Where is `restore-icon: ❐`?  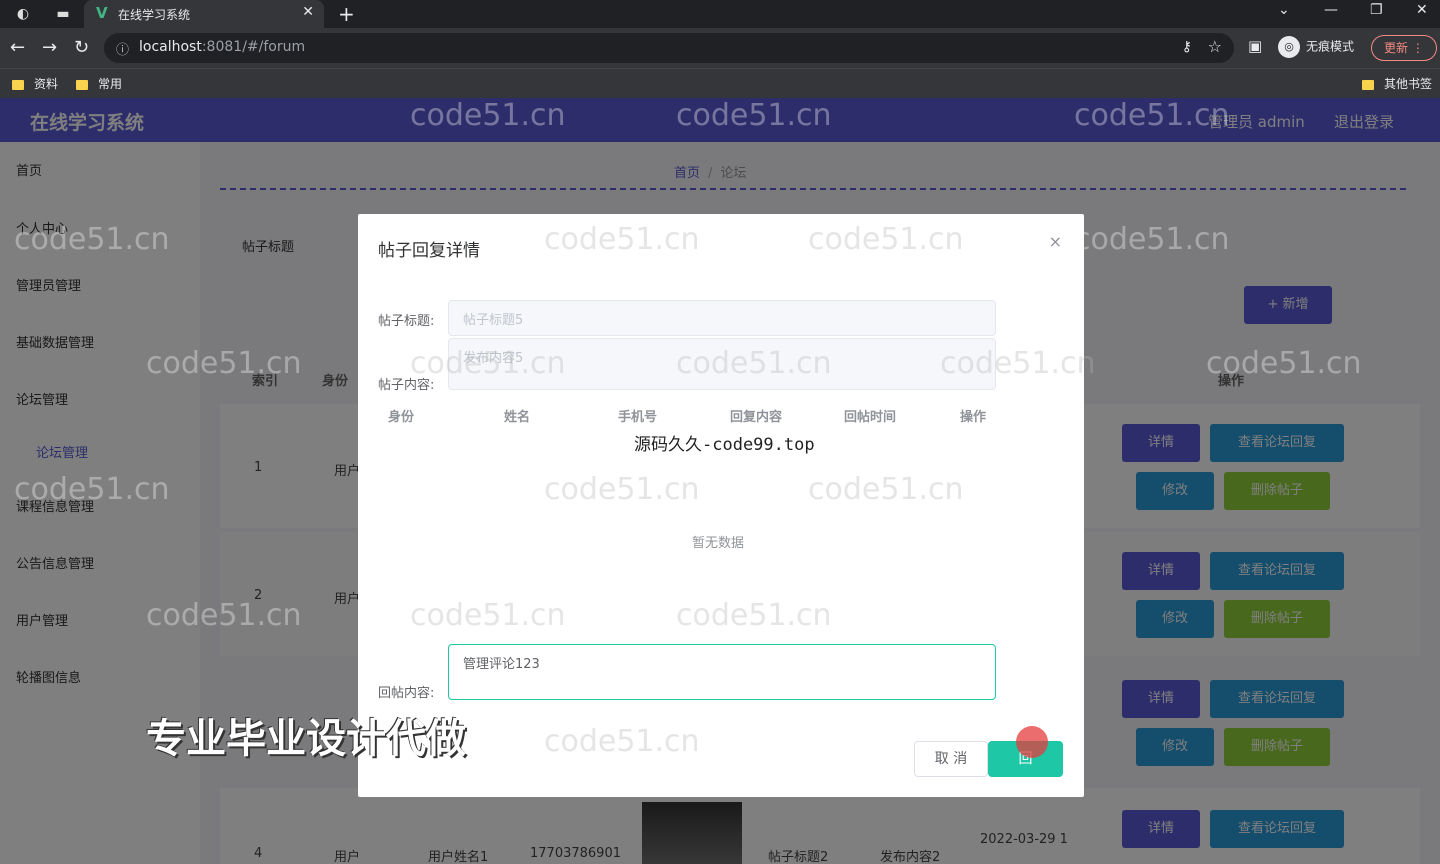
restore-icon: ❐ is located at coordinates (1376, 10).